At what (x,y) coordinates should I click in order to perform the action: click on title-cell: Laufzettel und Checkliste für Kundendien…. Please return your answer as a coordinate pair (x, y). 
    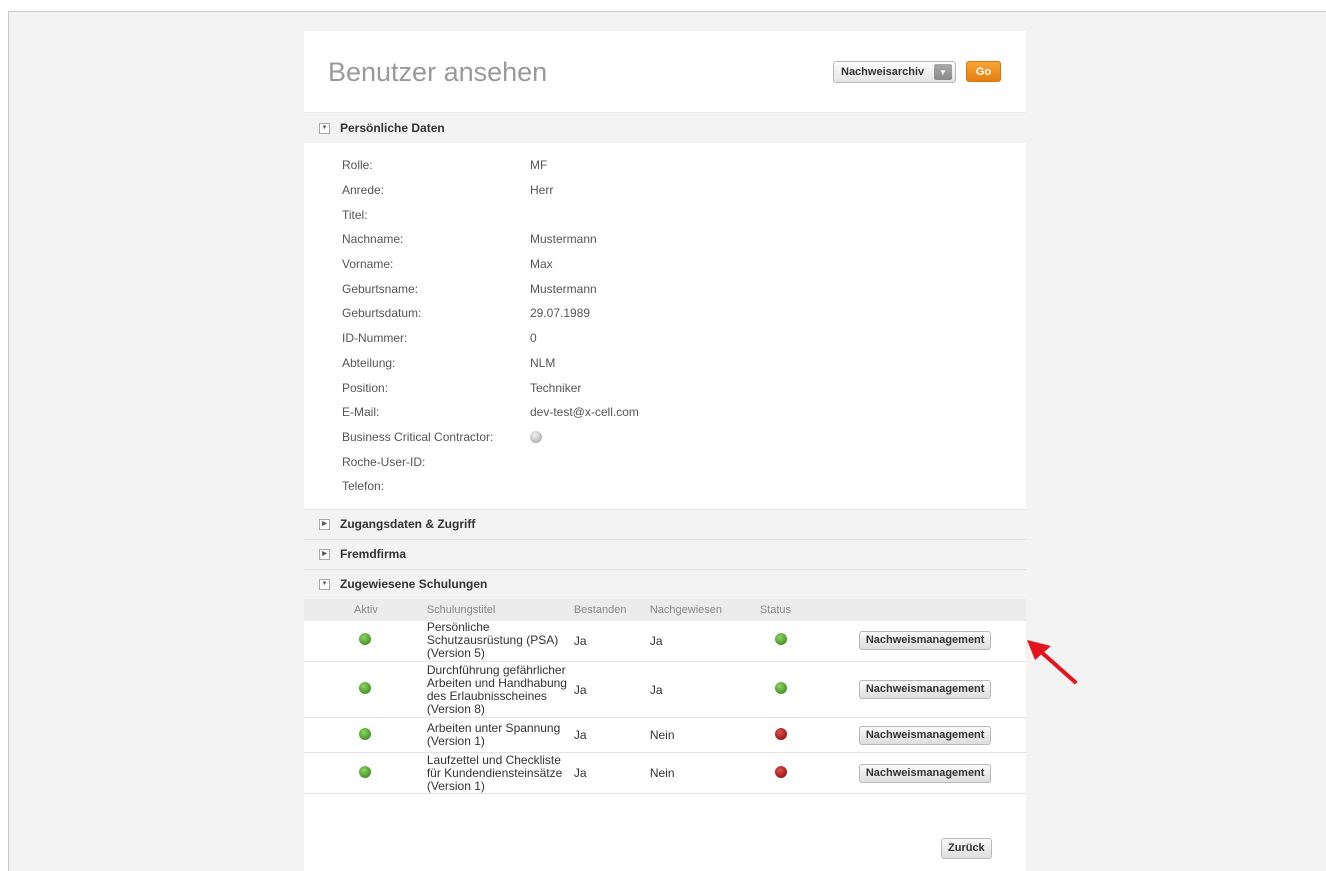
    Looking at the image, I should click on (494, 772).